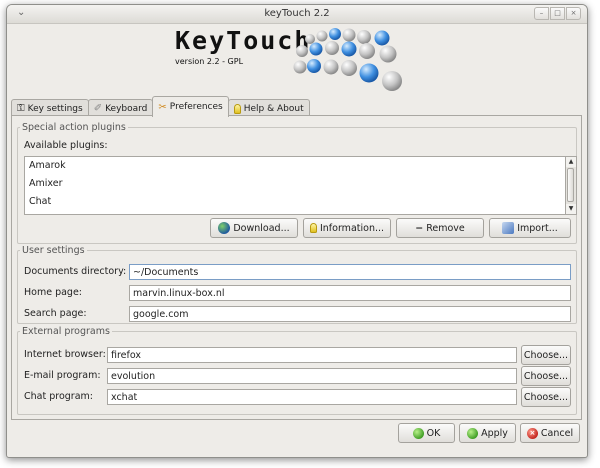  I want to click on tab-label: Key settings, so click(55, 108).